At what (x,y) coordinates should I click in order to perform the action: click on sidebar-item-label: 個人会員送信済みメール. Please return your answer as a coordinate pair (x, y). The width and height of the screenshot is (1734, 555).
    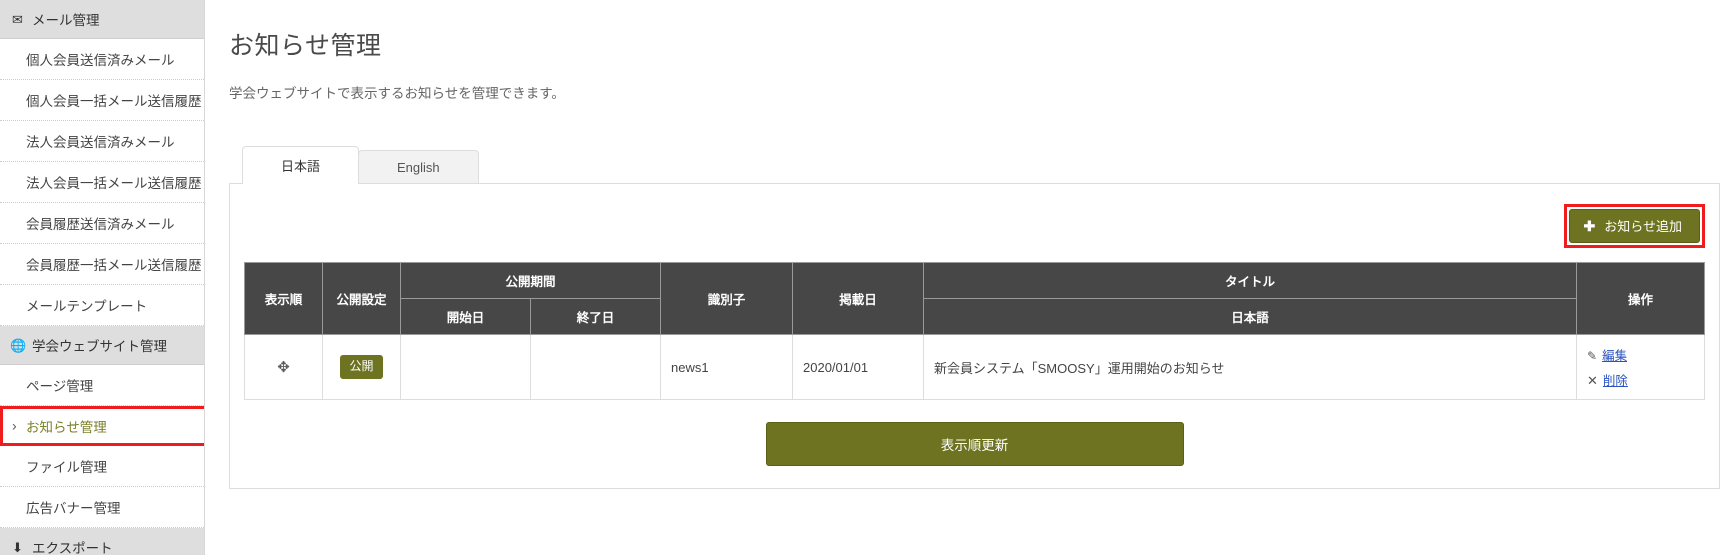
    Looking at the image, I should click on (100, 60).